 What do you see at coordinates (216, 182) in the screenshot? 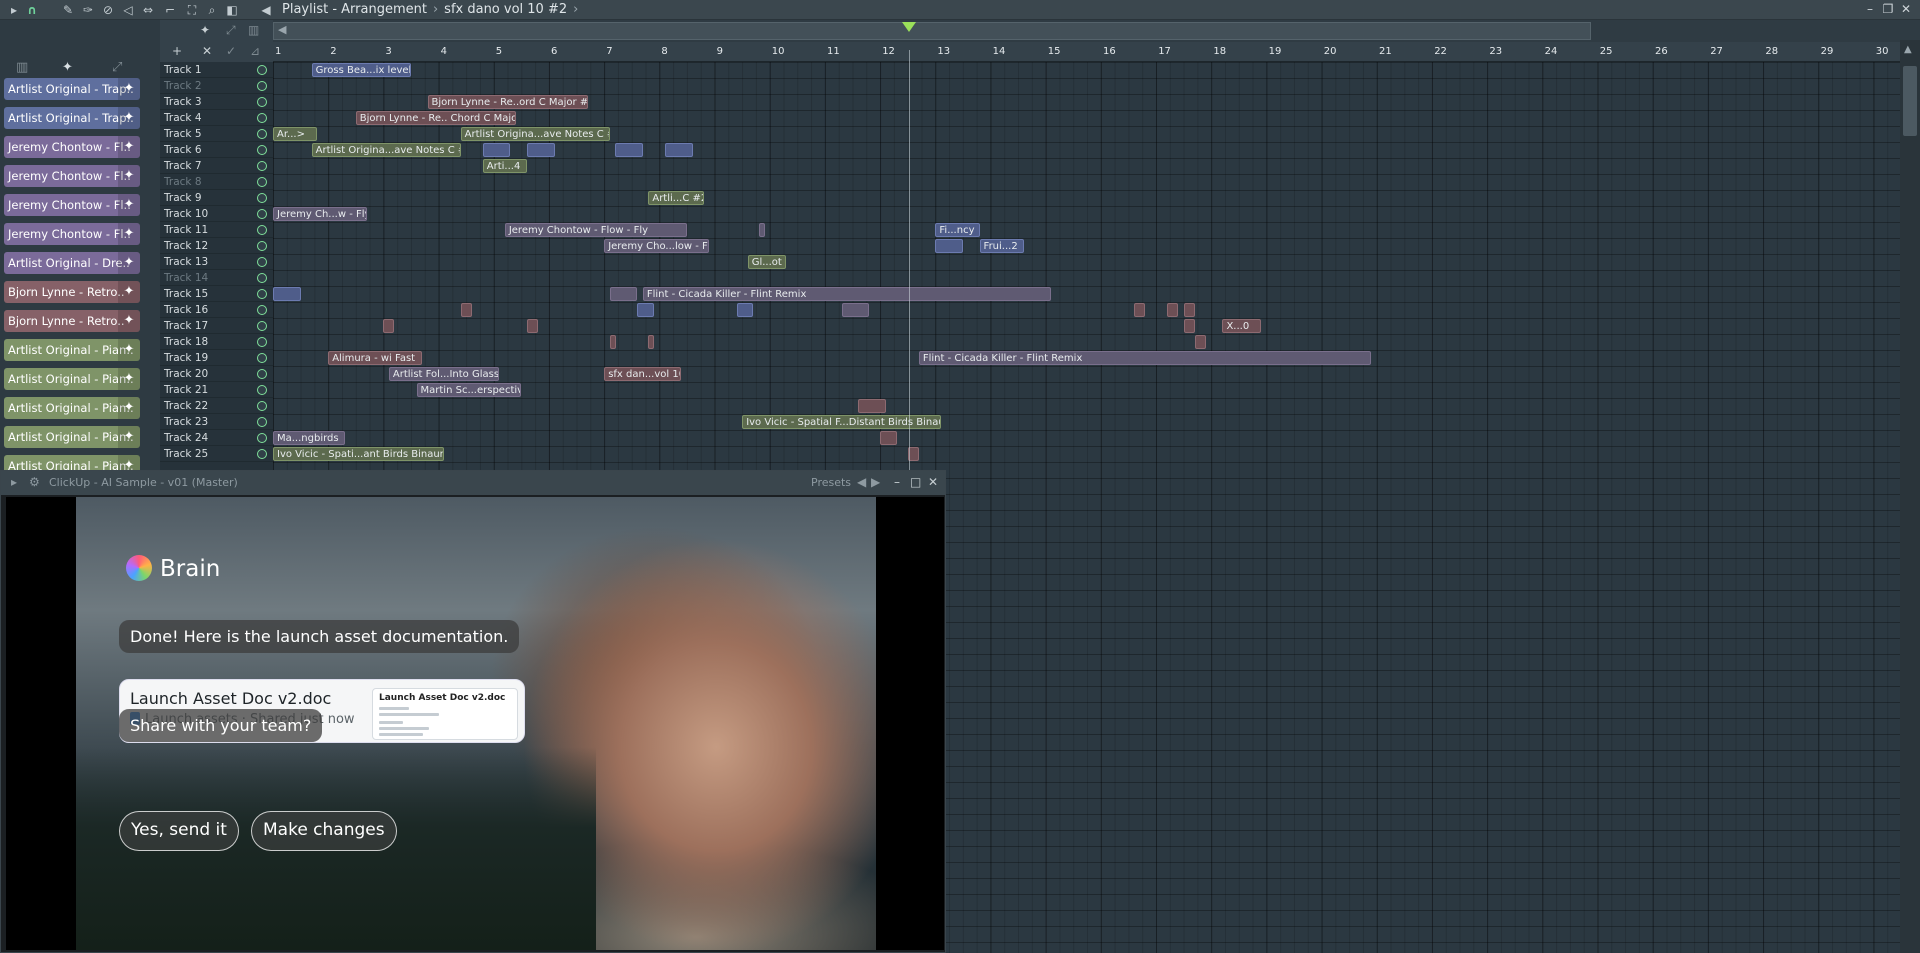
I see `track-header: Track 8` at bounding box center [216, 182].